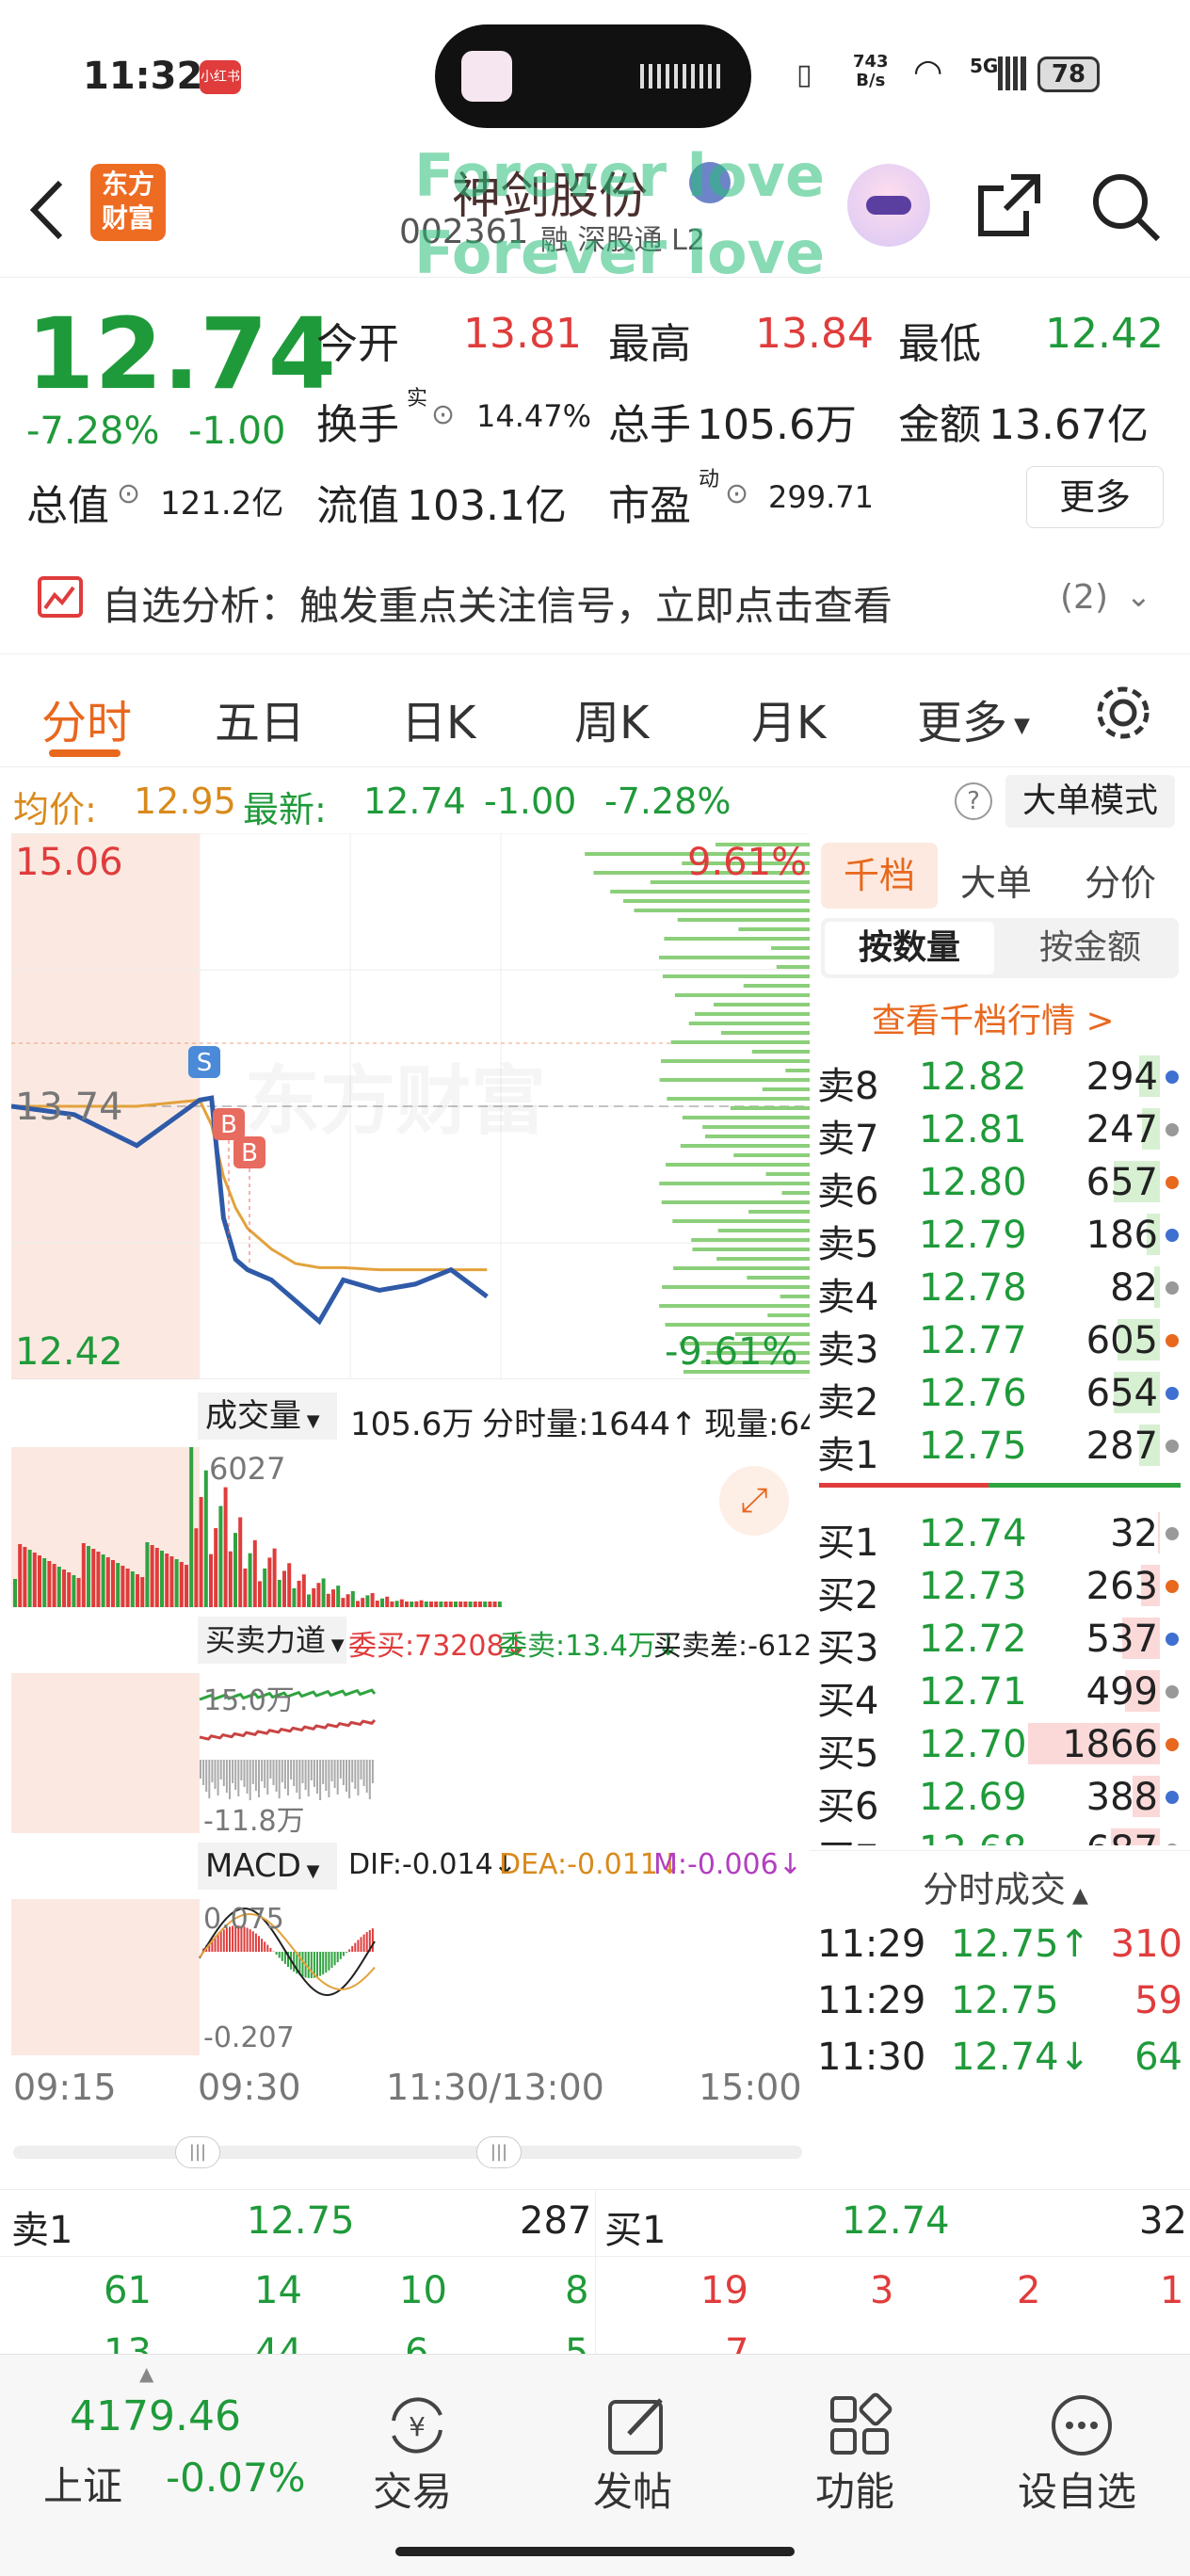 The height and width of the screenshot is (2576, 1190). I want to click on tab-weekly-k: 周K, so click(611, 718).